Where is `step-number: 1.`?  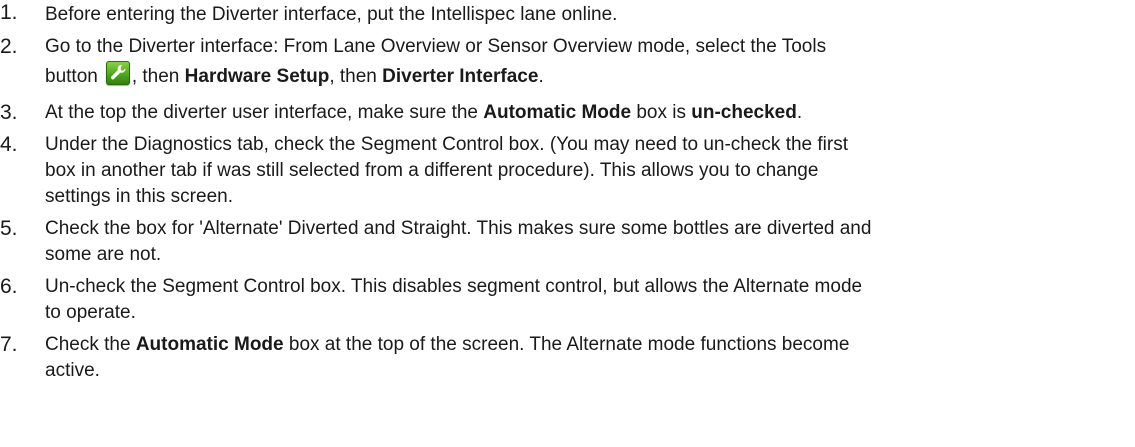
step-number: 1. is located at coordinates (9, 12).